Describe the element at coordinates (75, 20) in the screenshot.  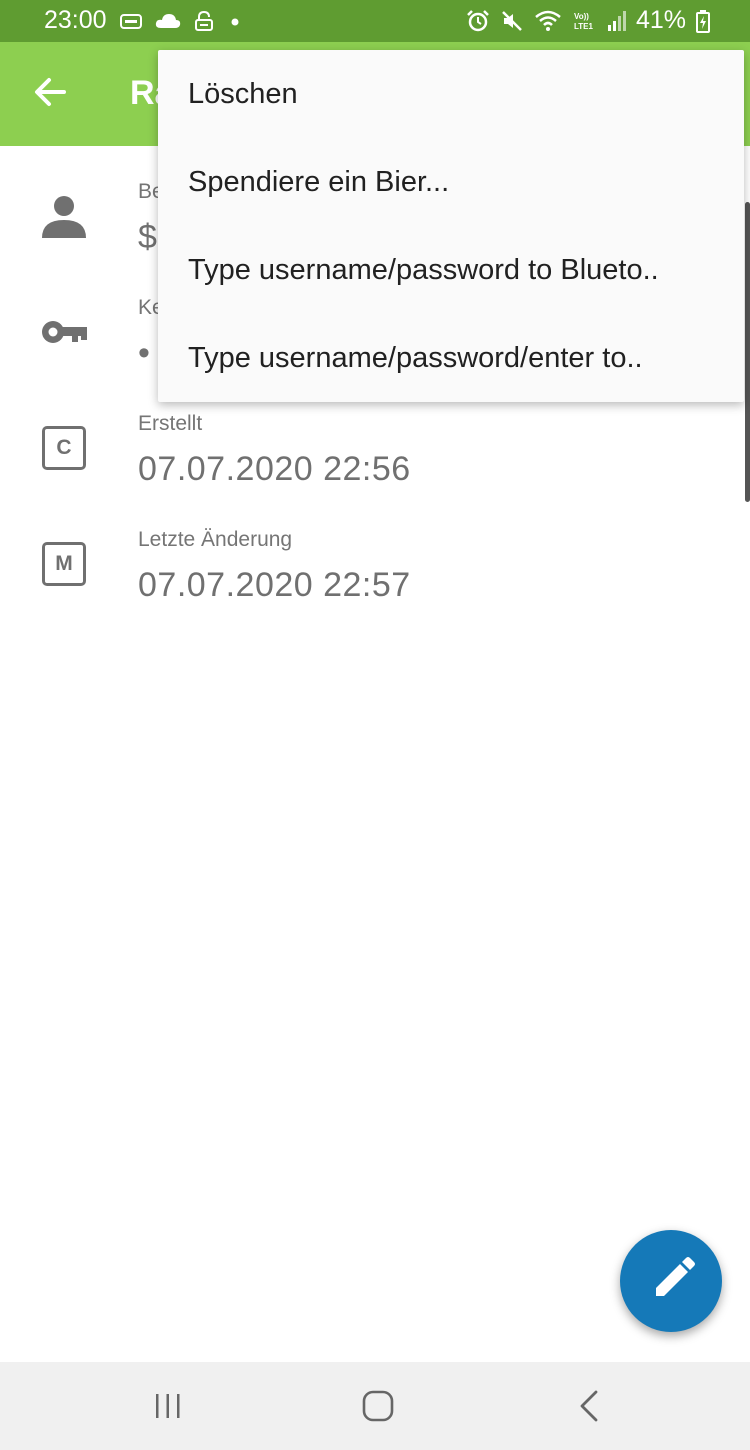
I see `status-time: 23:00` at that location.